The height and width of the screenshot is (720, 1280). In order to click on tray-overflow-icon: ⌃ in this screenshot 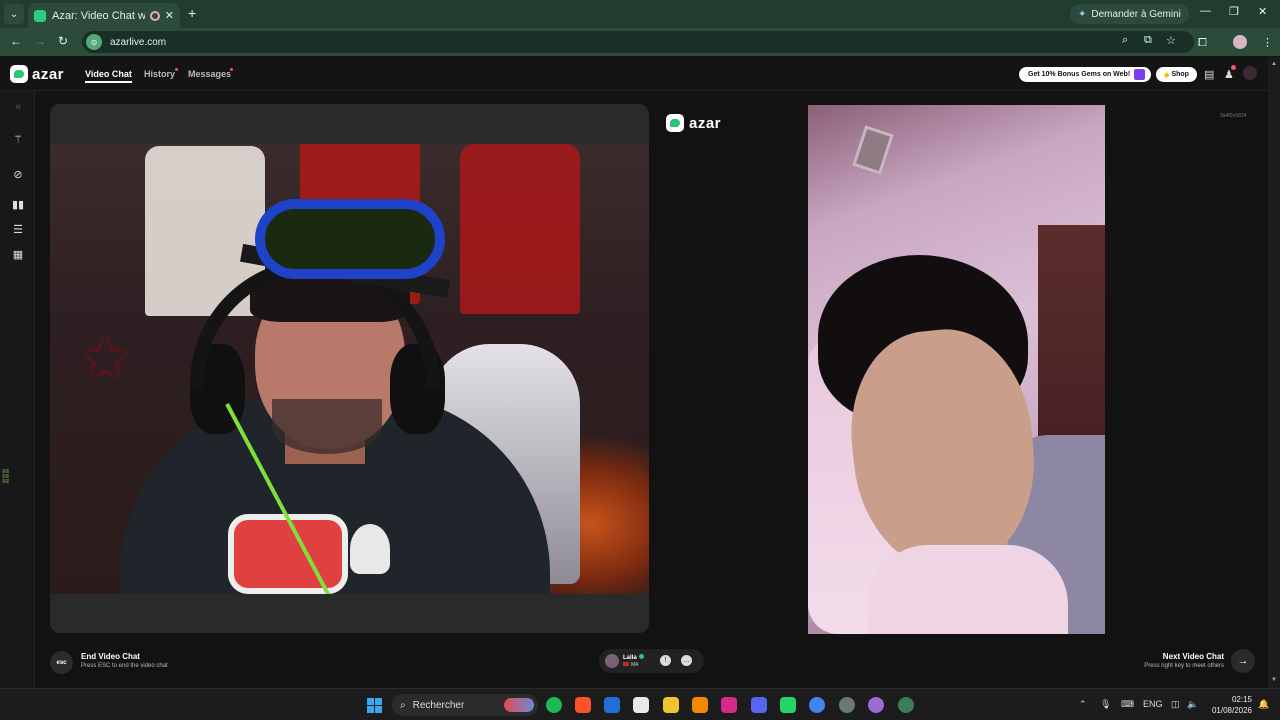, I will do `click(1083, 704)`.